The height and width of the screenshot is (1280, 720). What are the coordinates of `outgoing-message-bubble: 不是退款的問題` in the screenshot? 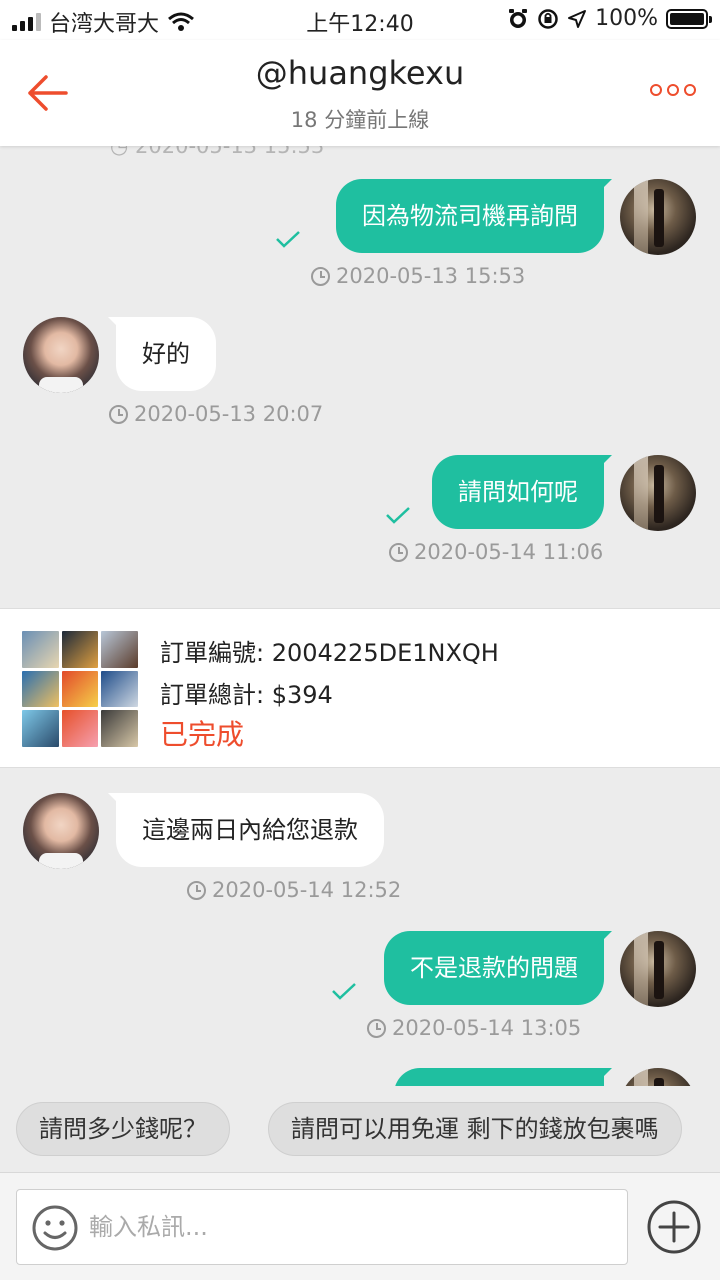 It's located at (498, 968).